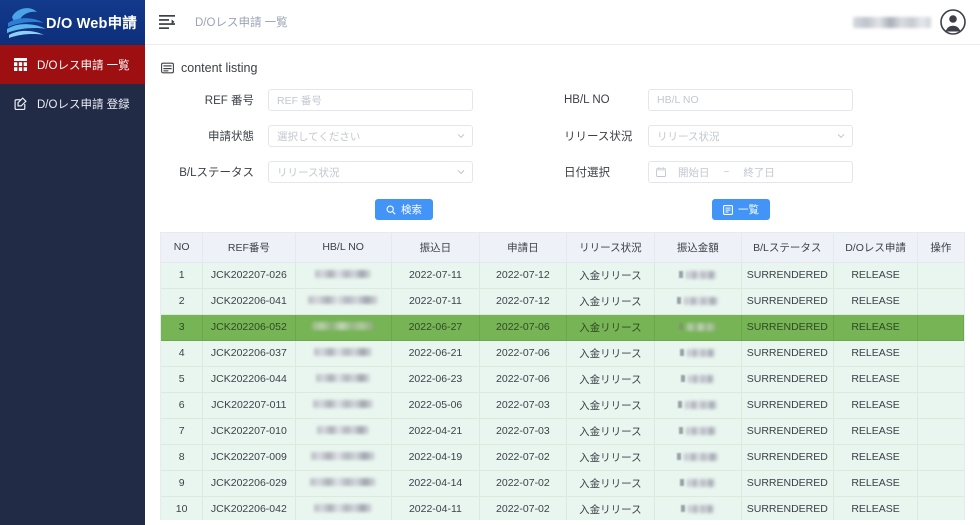 The image size is (980, 525). I want to click on cell-no: 5, so click(182, 379).